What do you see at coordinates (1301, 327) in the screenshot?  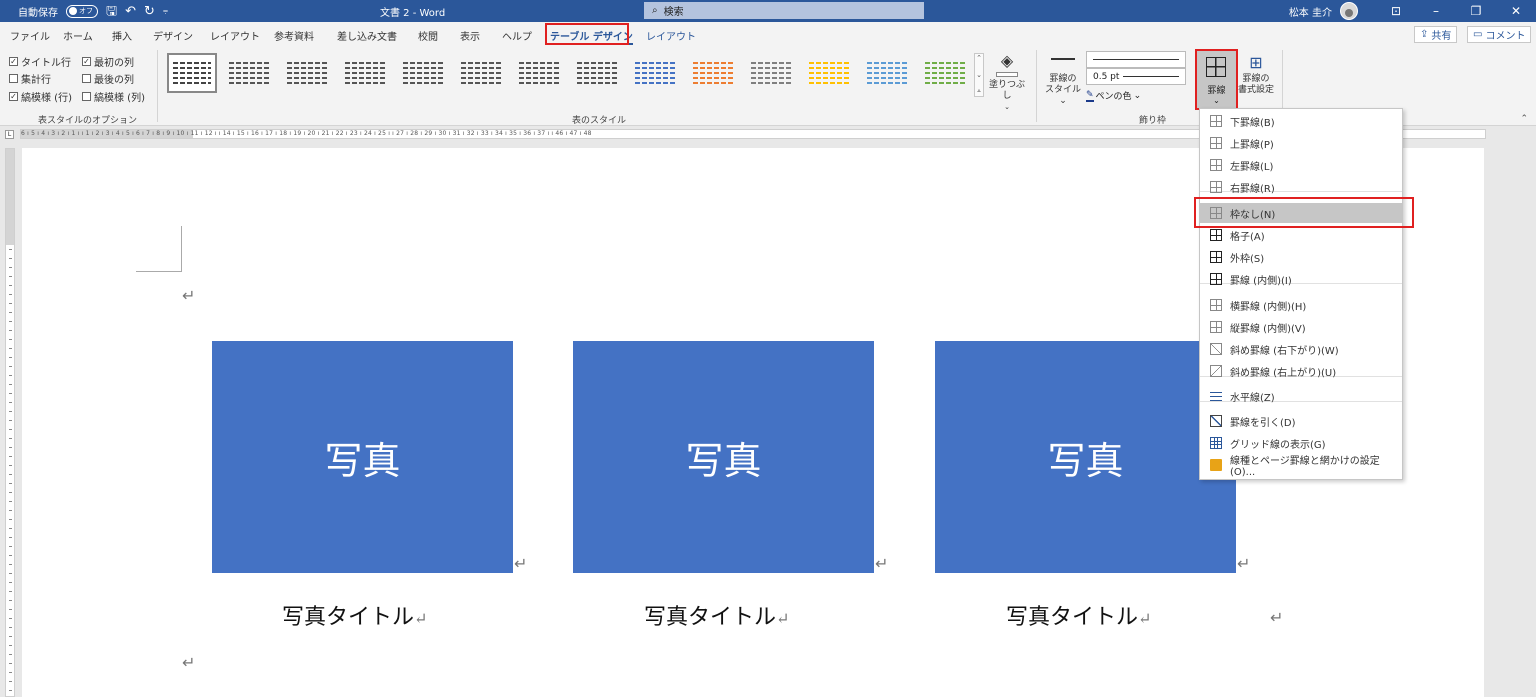 I see `menu-item-inside-vertical-border: 縦罫線 (内側)(V)` at bounding box center [1301, 327].